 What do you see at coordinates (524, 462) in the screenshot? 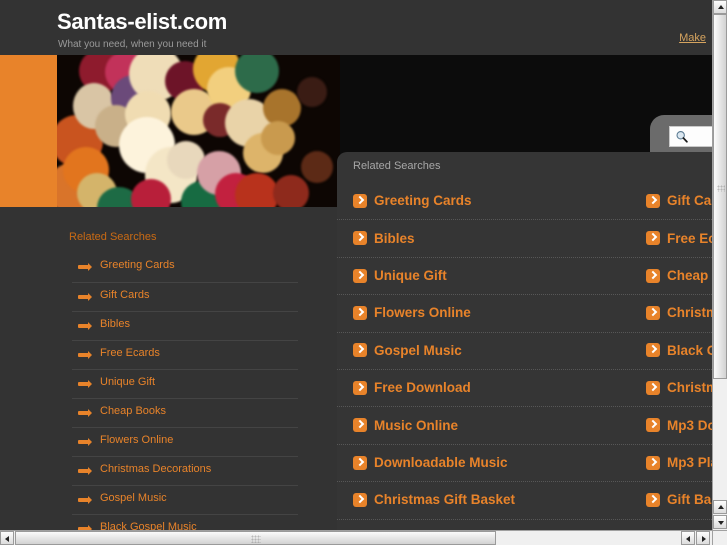
I see `overlay-row: Downloadable Music Mp3 Pla` at bounding box center [524, 462].